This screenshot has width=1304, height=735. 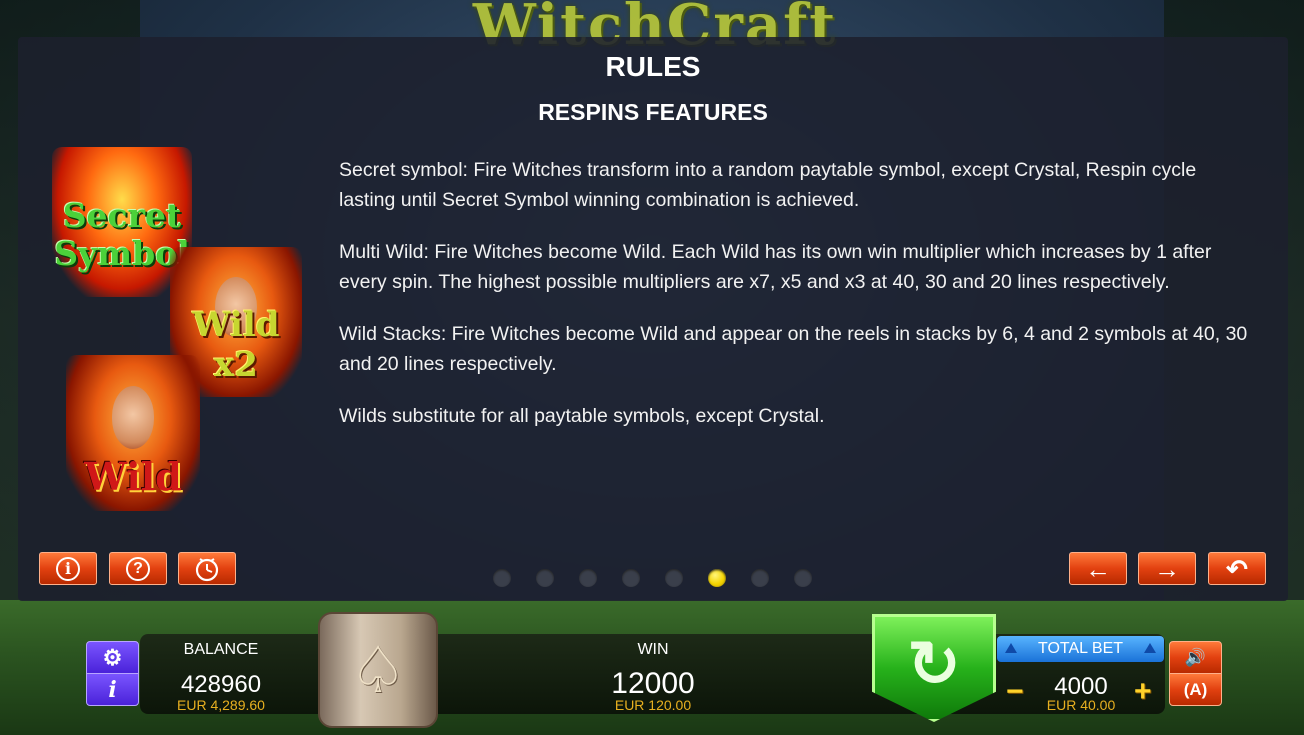 I want to click on autoplay-icon: (A), so click(x=1195, y=689).